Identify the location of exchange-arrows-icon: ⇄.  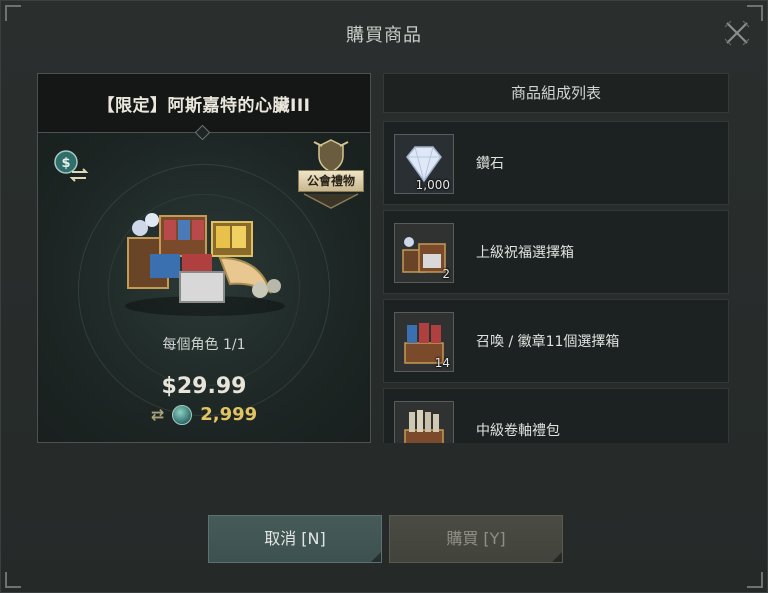
(157, 414).